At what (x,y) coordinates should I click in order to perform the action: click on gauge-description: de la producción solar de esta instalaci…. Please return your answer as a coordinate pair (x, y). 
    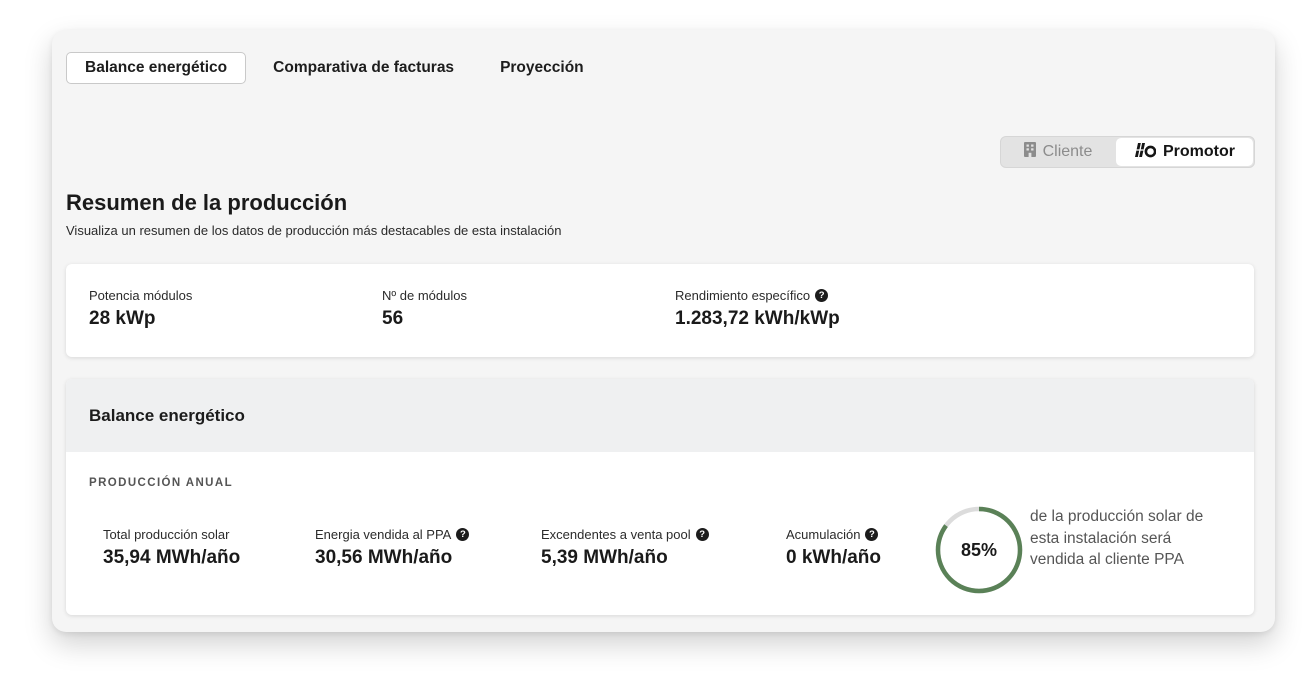
    Looking at the image, I should click on (1117, 538).